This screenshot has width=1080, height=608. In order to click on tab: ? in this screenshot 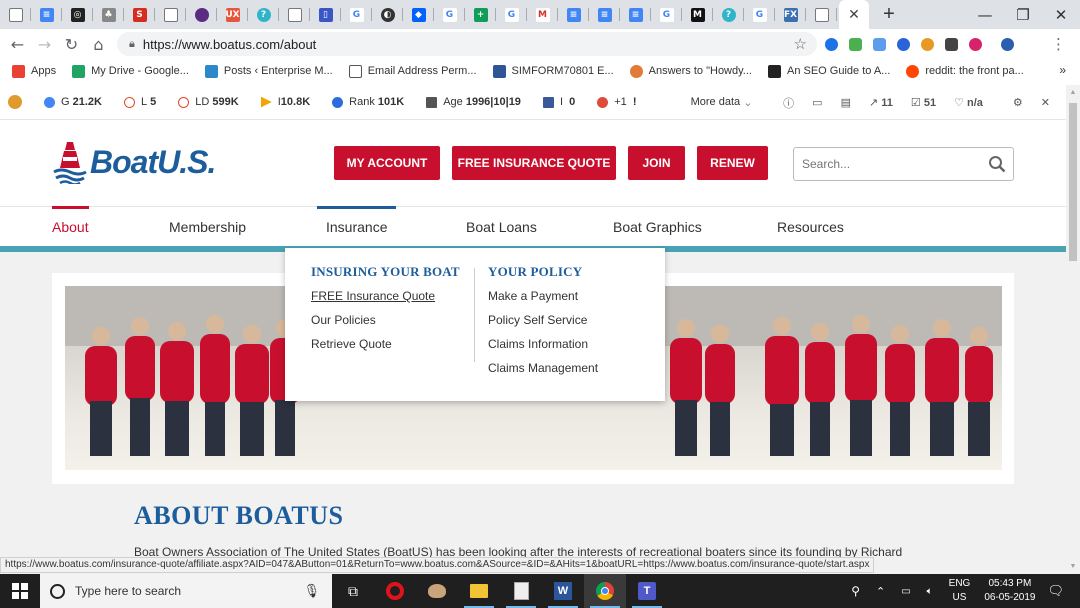, I will do `click(728, 14)`.